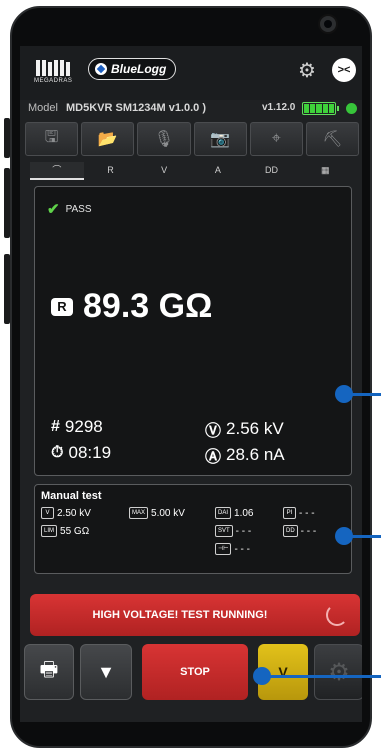  What do you see at coordinates (75, 531) in the screenshot?
I see `param-value: 55 GΩ` at bounding box center [75, 531].